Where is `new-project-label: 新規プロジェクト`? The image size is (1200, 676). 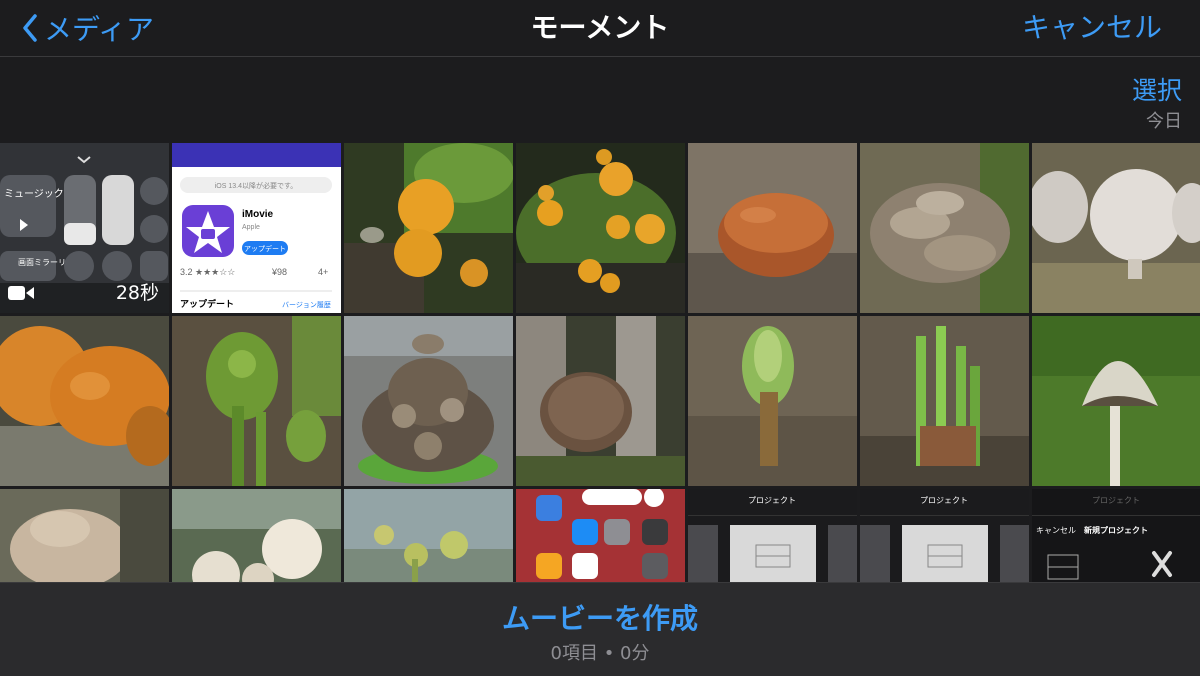 new-project-label: 新規プロジェクト is located at coordinates (1116, 530).